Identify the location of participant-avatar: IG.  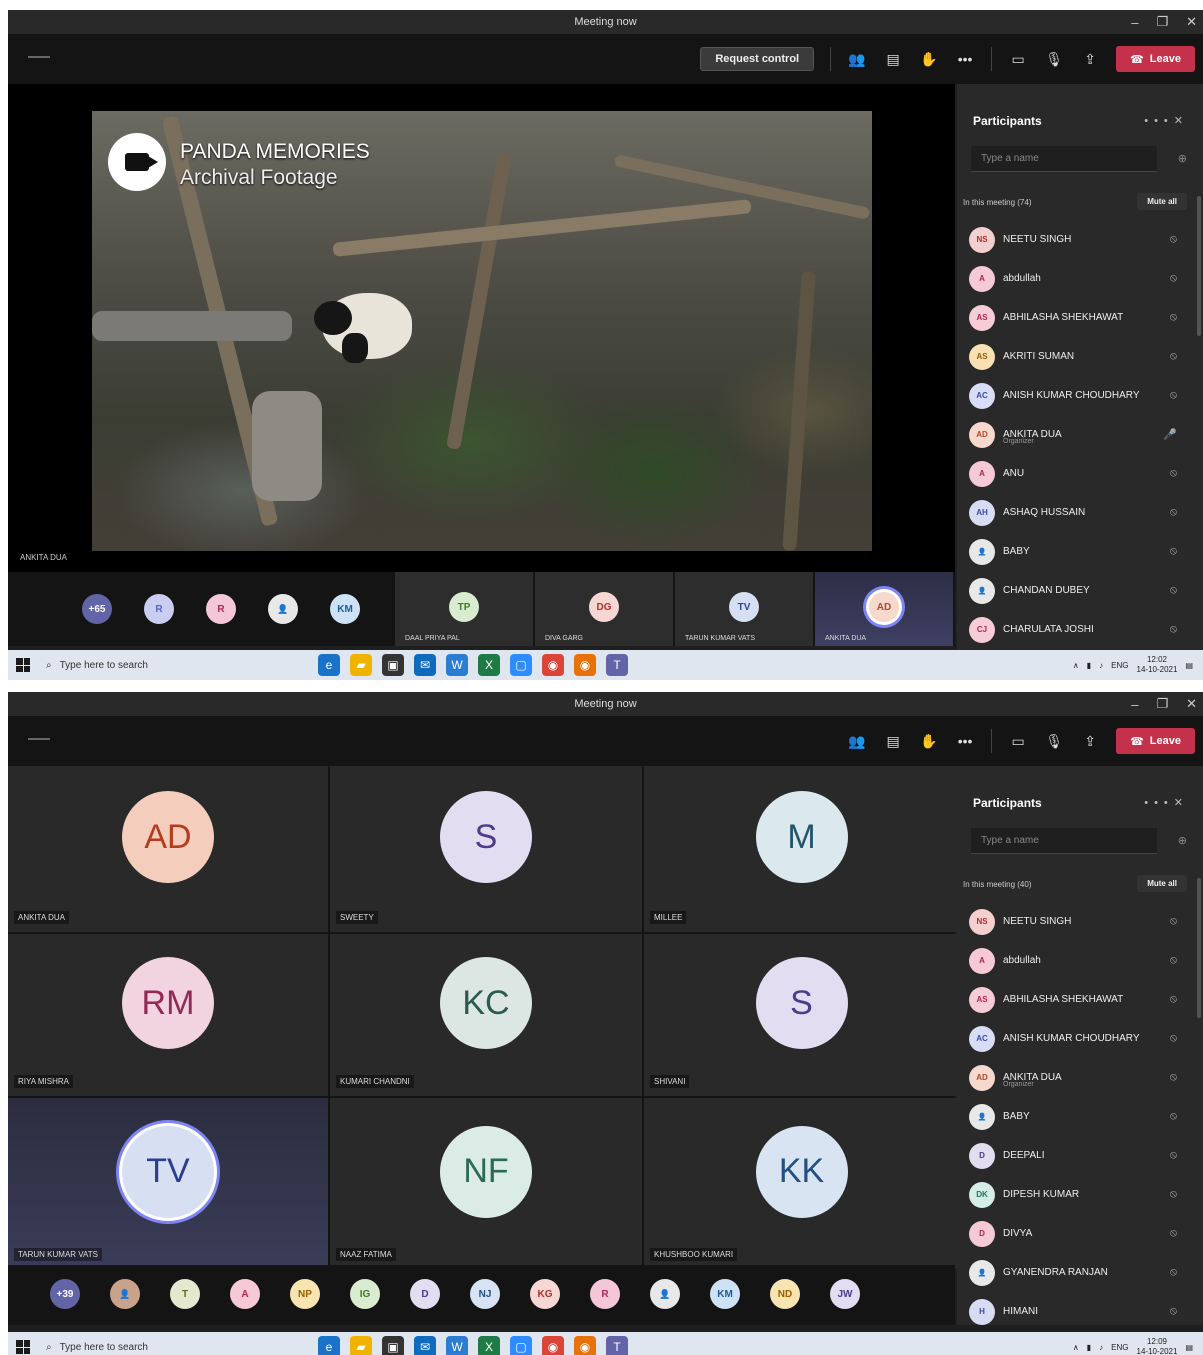
(365, 1294).